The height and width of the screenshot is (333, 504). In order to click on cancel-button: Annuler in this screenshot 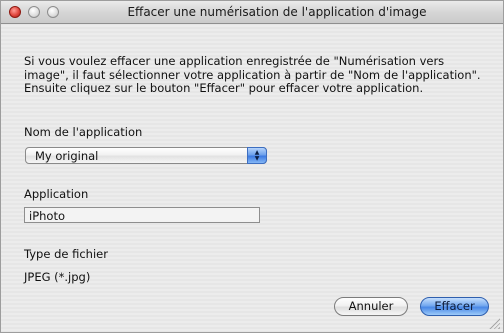, I will do `click(371, 306)`.